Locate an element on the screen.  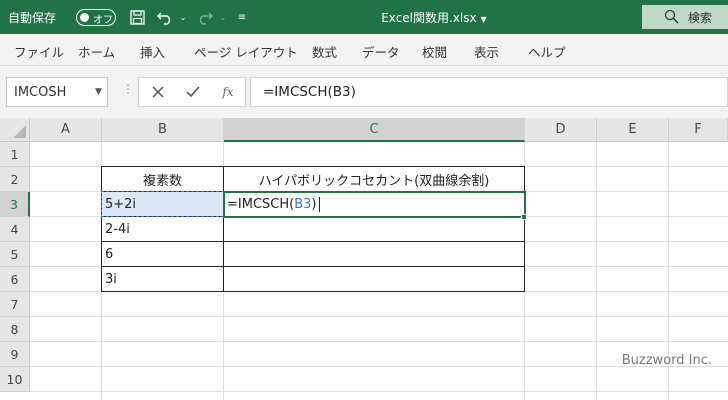
vertical-dots-icon: ⋮ is located at coordinates (128, 89).